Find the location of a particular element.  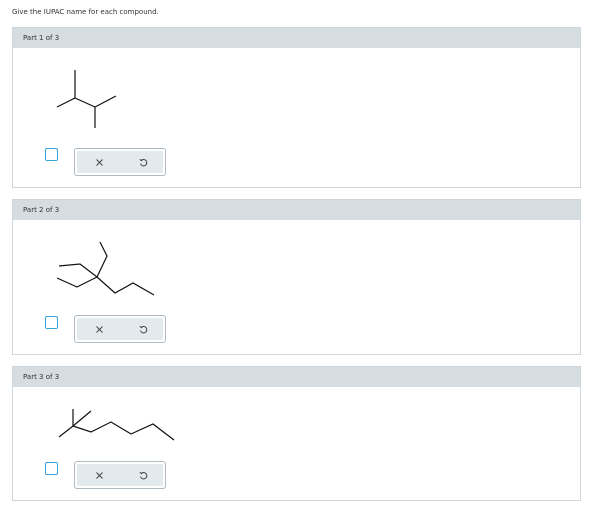

part-1-clear-button is located at coordinates (99, 162).